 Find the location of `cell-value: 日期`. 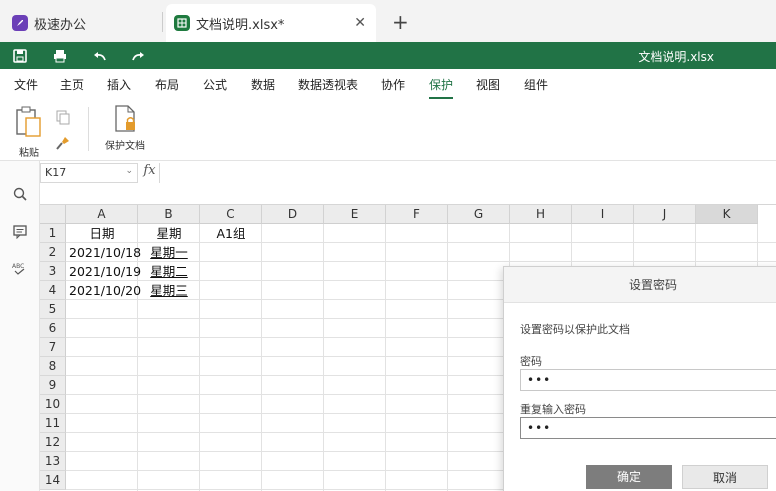

cell-value: 日期 is located at coordinates (102, 233).